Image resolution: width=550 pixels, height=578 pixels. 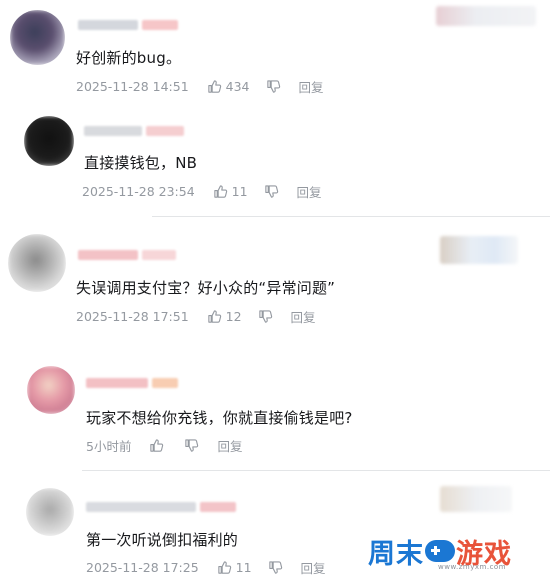 I want to click on comment-meta: 2025-11-28 23:54 11 回复, so click(x=202, y=191).